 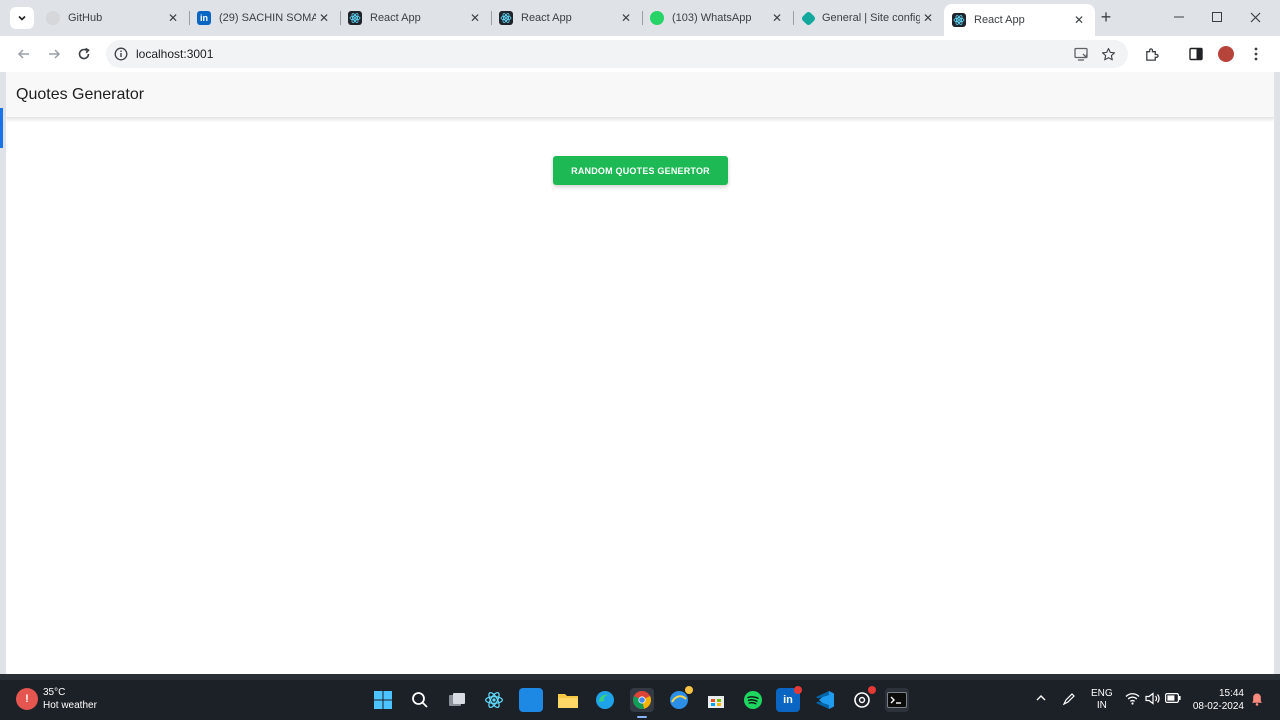 What do you see at coordinates (617, 54) in the screenshot?
I see `address-bar: localhost:3001` at bounding box center [617, 54].